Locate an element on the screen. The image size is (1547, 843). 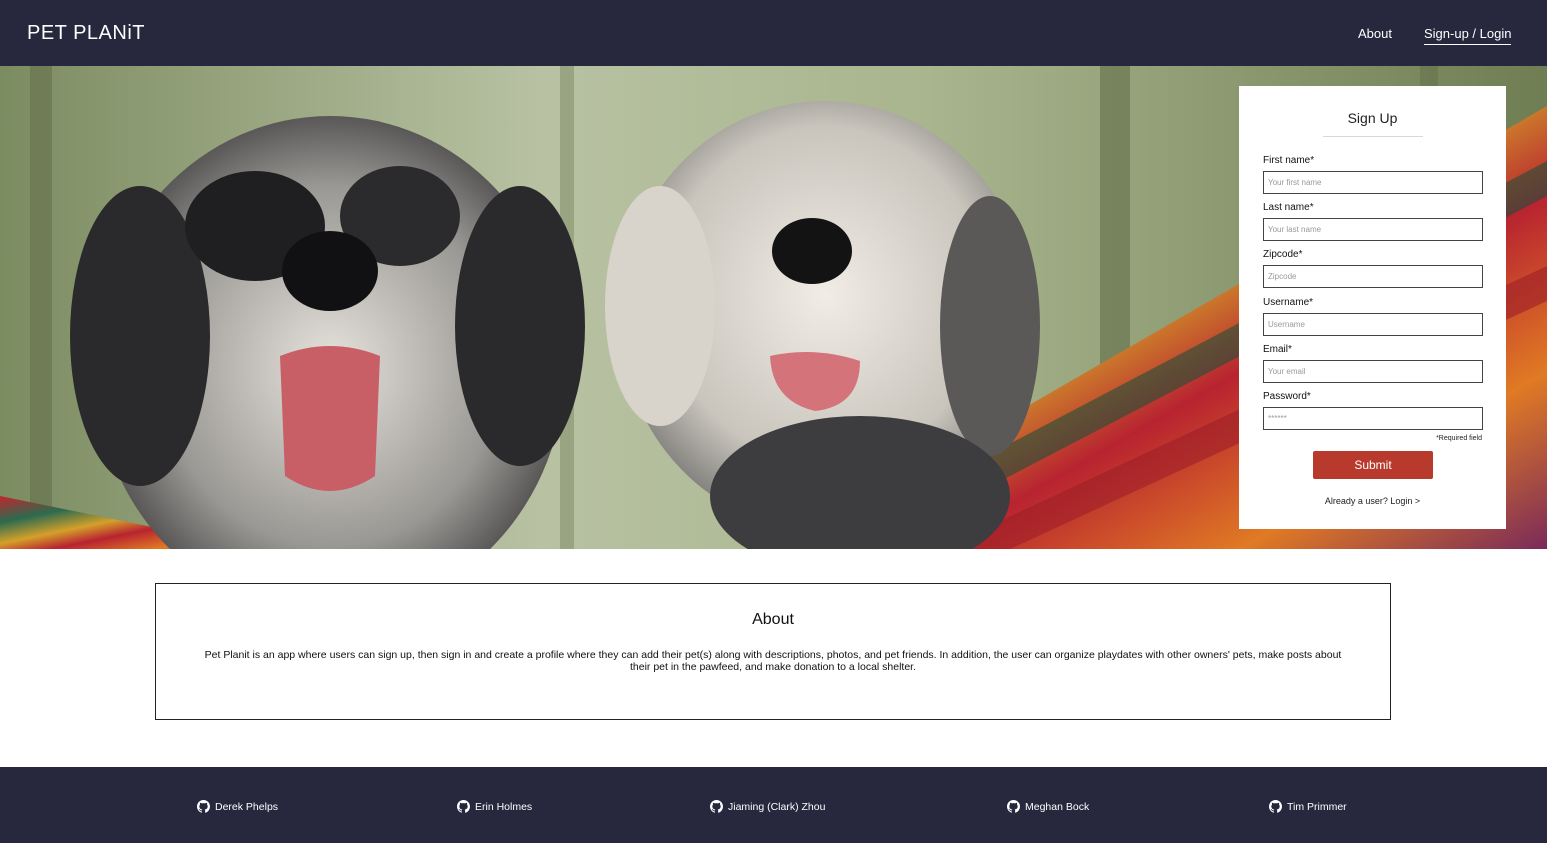
signup-divider is located at coordinates (1373, 136).